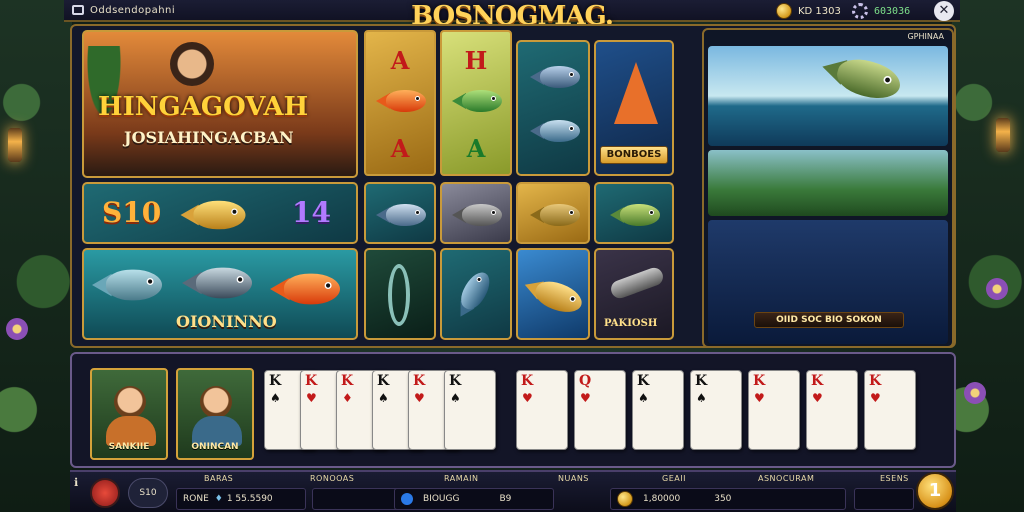  Describe the element at coordinates (625, 499) in the screenshot. I see `win-coin-icon` at that location.